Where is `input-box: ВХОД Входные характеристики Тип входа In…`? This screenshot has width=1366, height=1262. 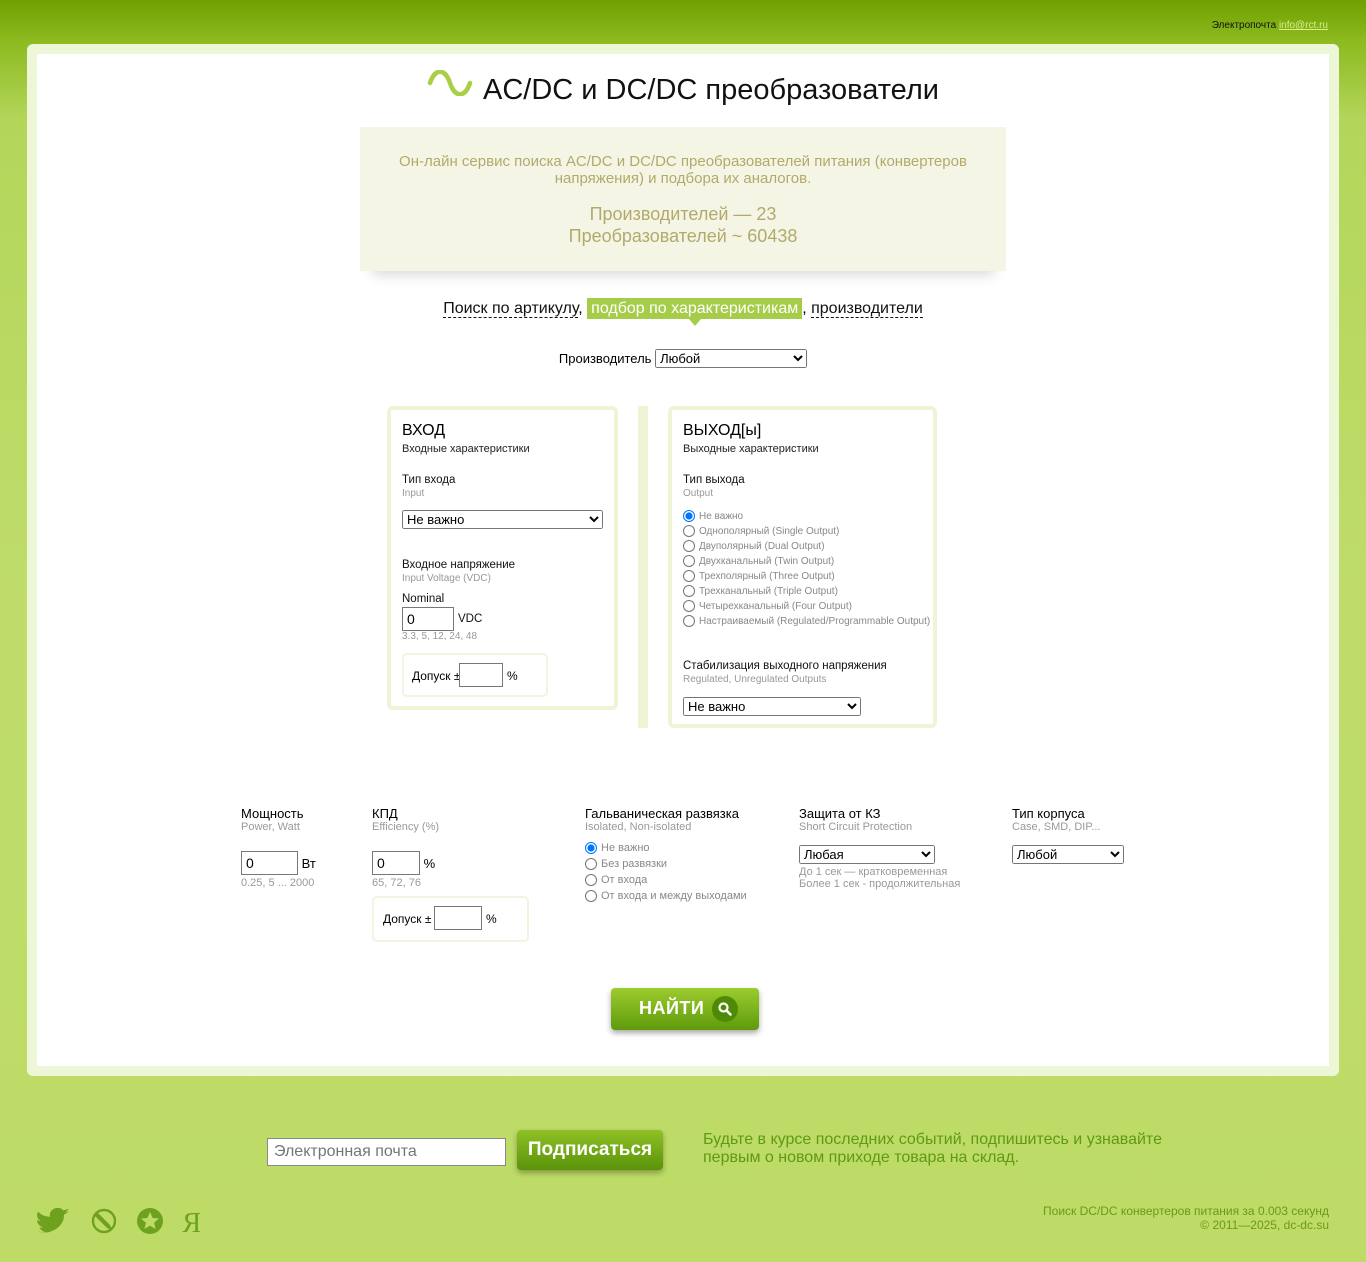
input-box: ВХОД Входные характеристики Тип входа In… is located at coordinates (502, 558).